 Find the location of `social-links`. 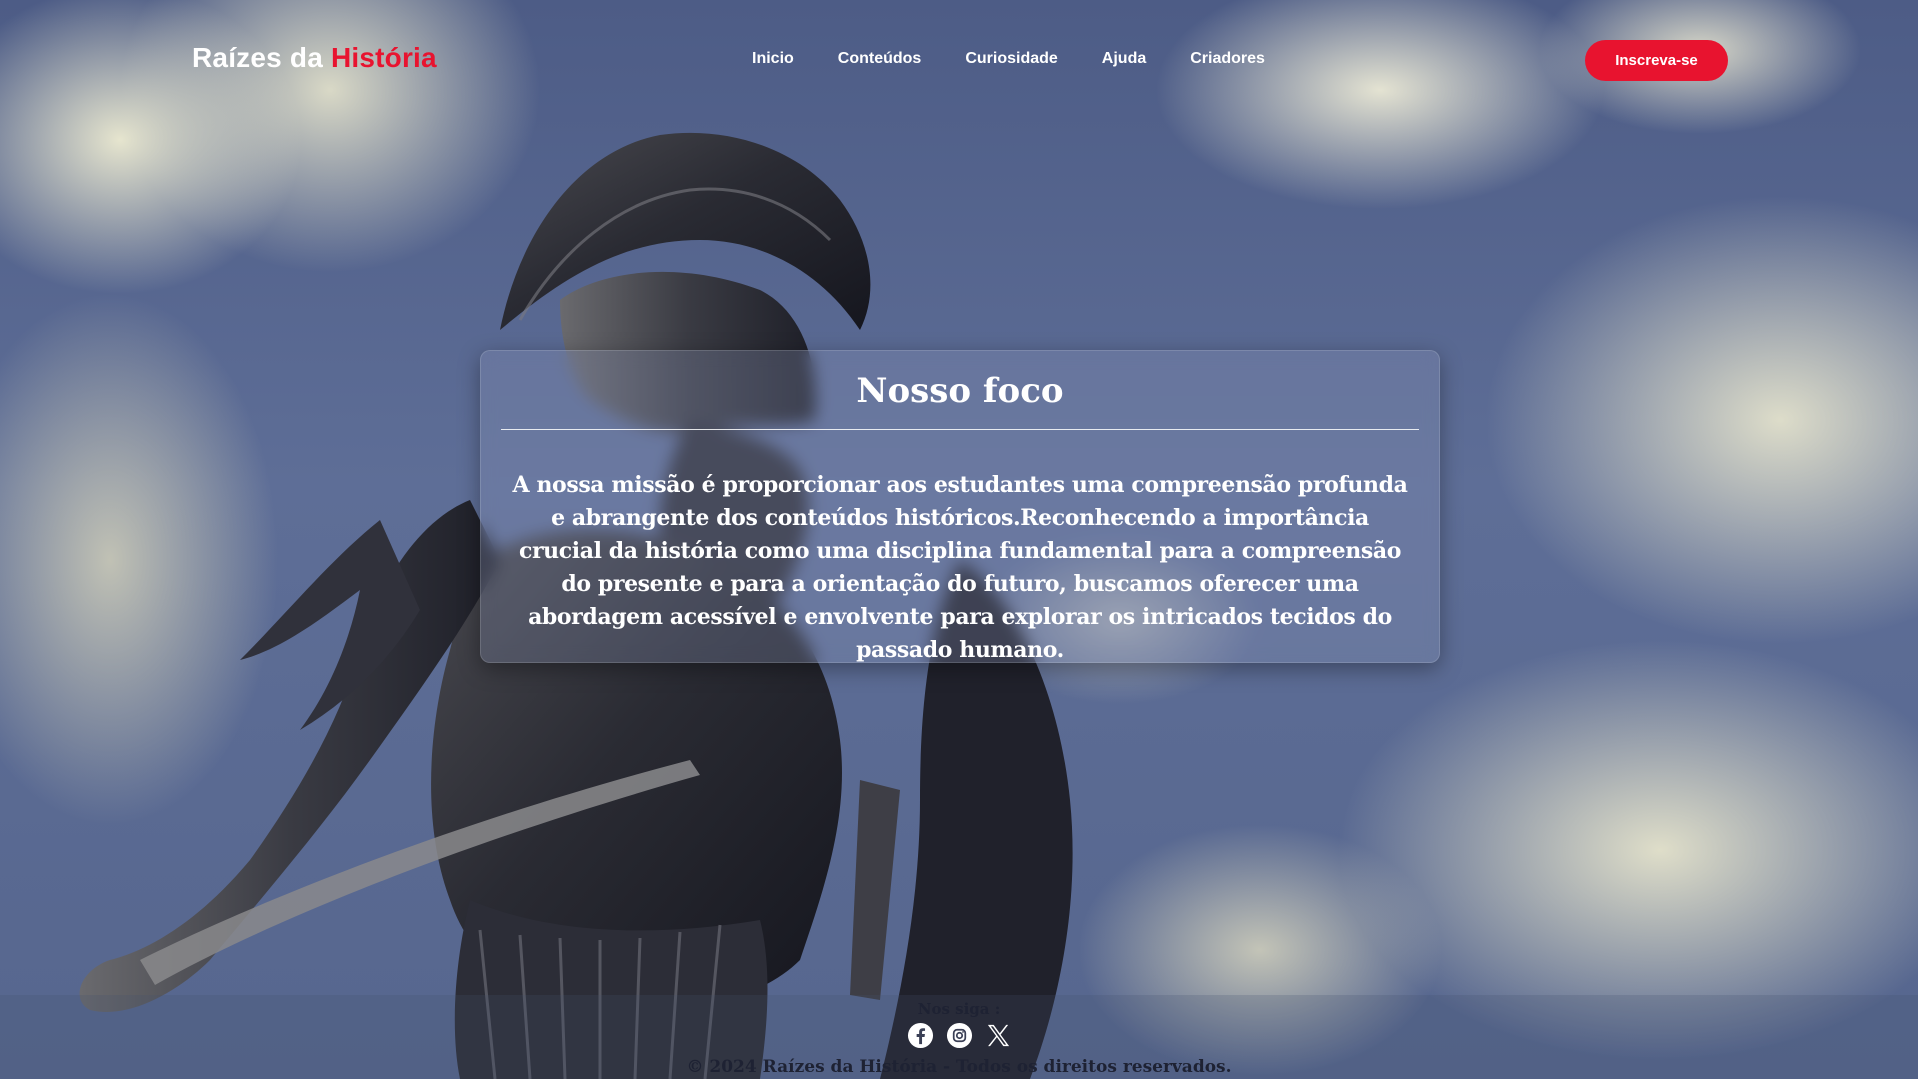

social-links is located at coordinates (959, 1035).